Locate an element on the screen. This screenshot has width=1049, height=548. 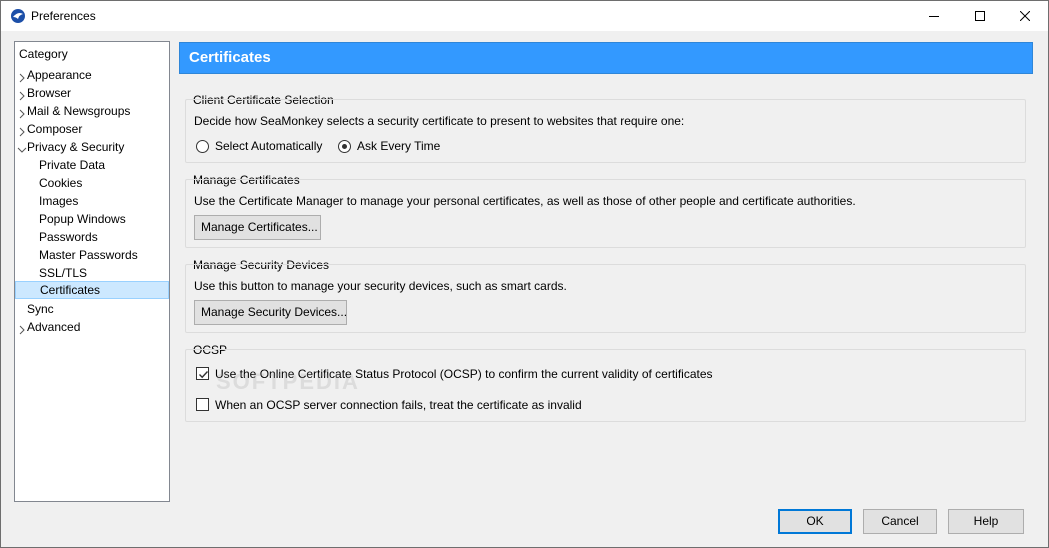
sidebar-item-label: Advanced is located at coordinates (54, 327).